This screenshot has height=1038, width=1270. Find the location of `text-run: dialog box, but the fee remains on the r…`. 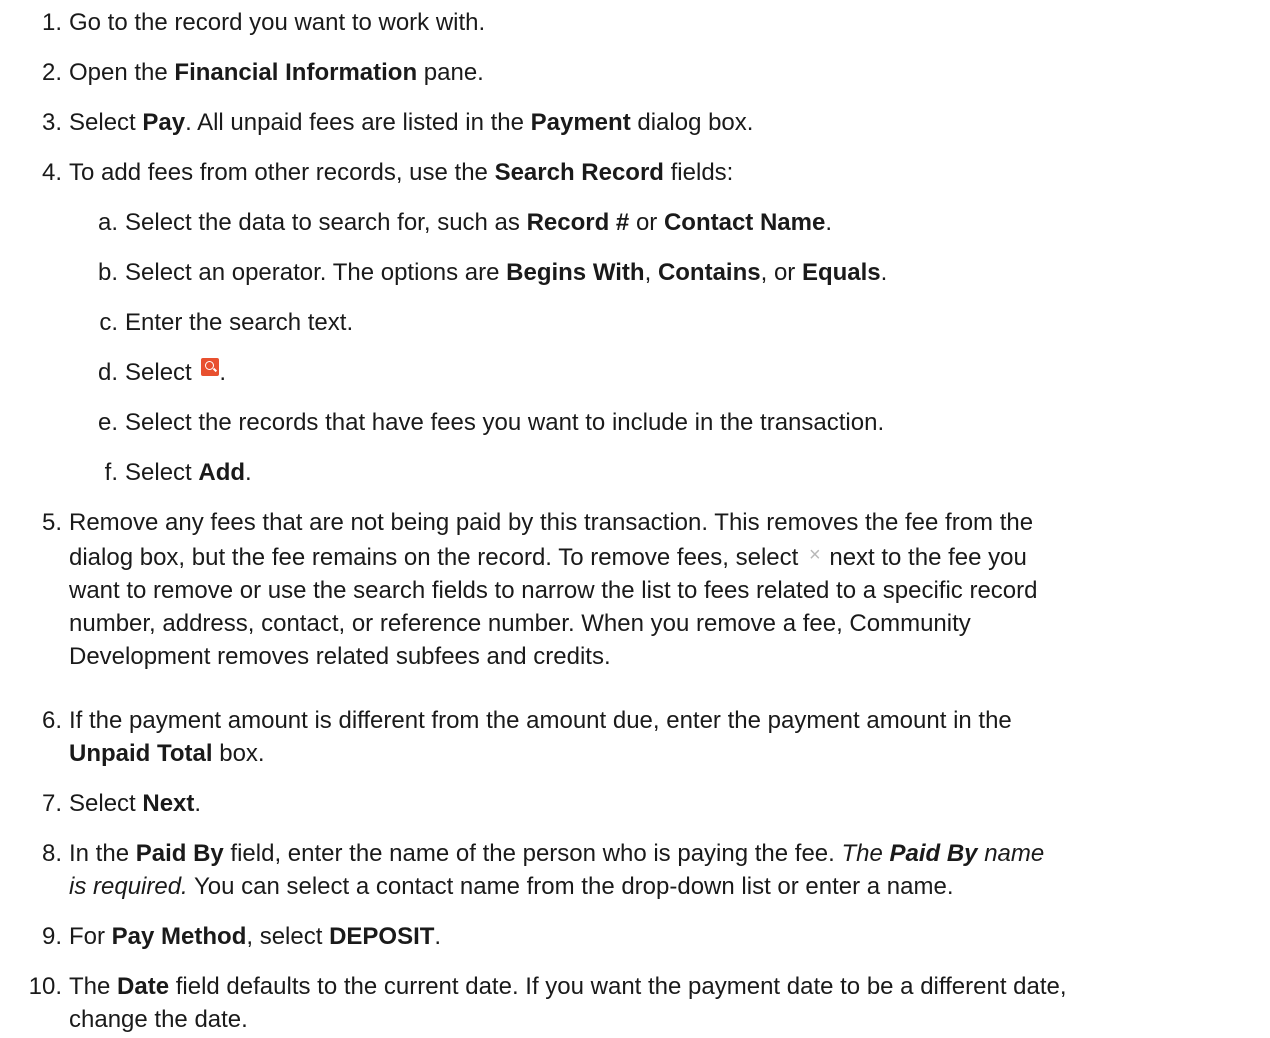

text-run: dialog box, but the fee remains on the r… is located at coordinates (437, 557).